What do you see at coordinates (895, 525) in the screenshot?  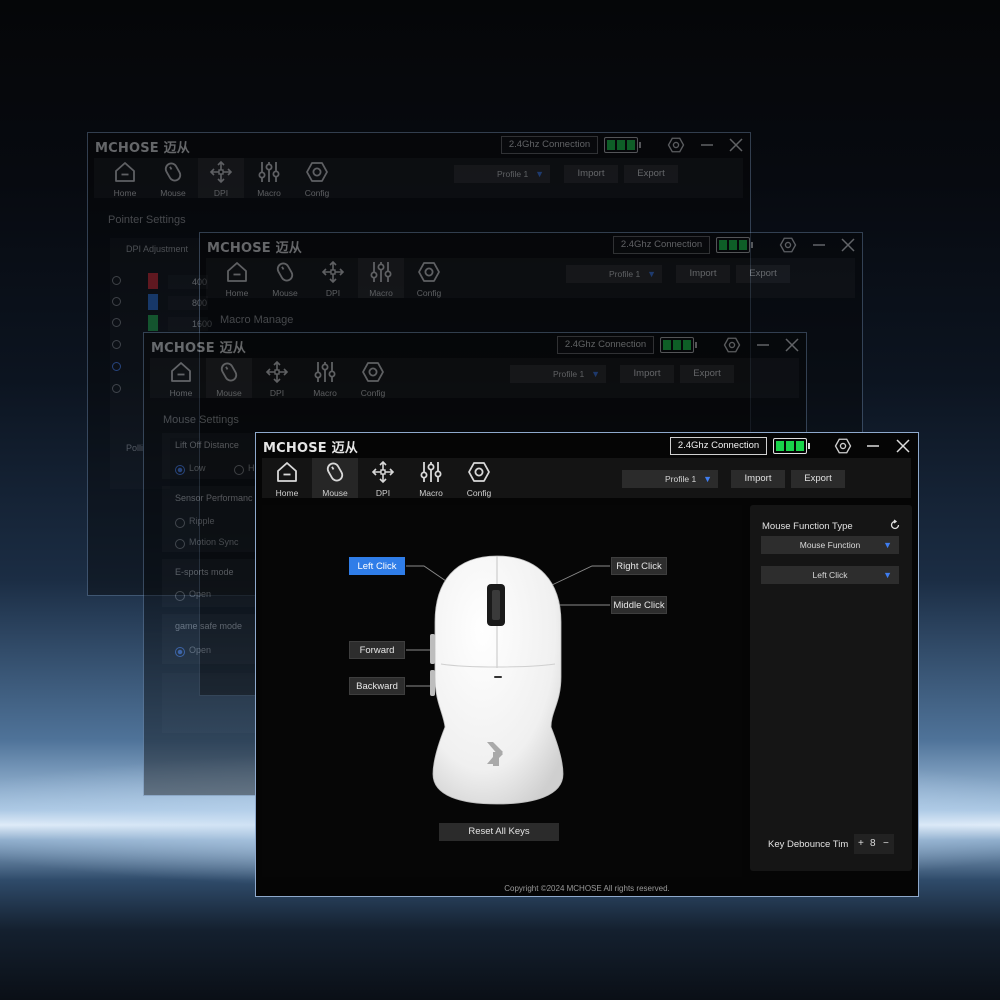 I see `refresh-icon` at bounding box center [895, 525].